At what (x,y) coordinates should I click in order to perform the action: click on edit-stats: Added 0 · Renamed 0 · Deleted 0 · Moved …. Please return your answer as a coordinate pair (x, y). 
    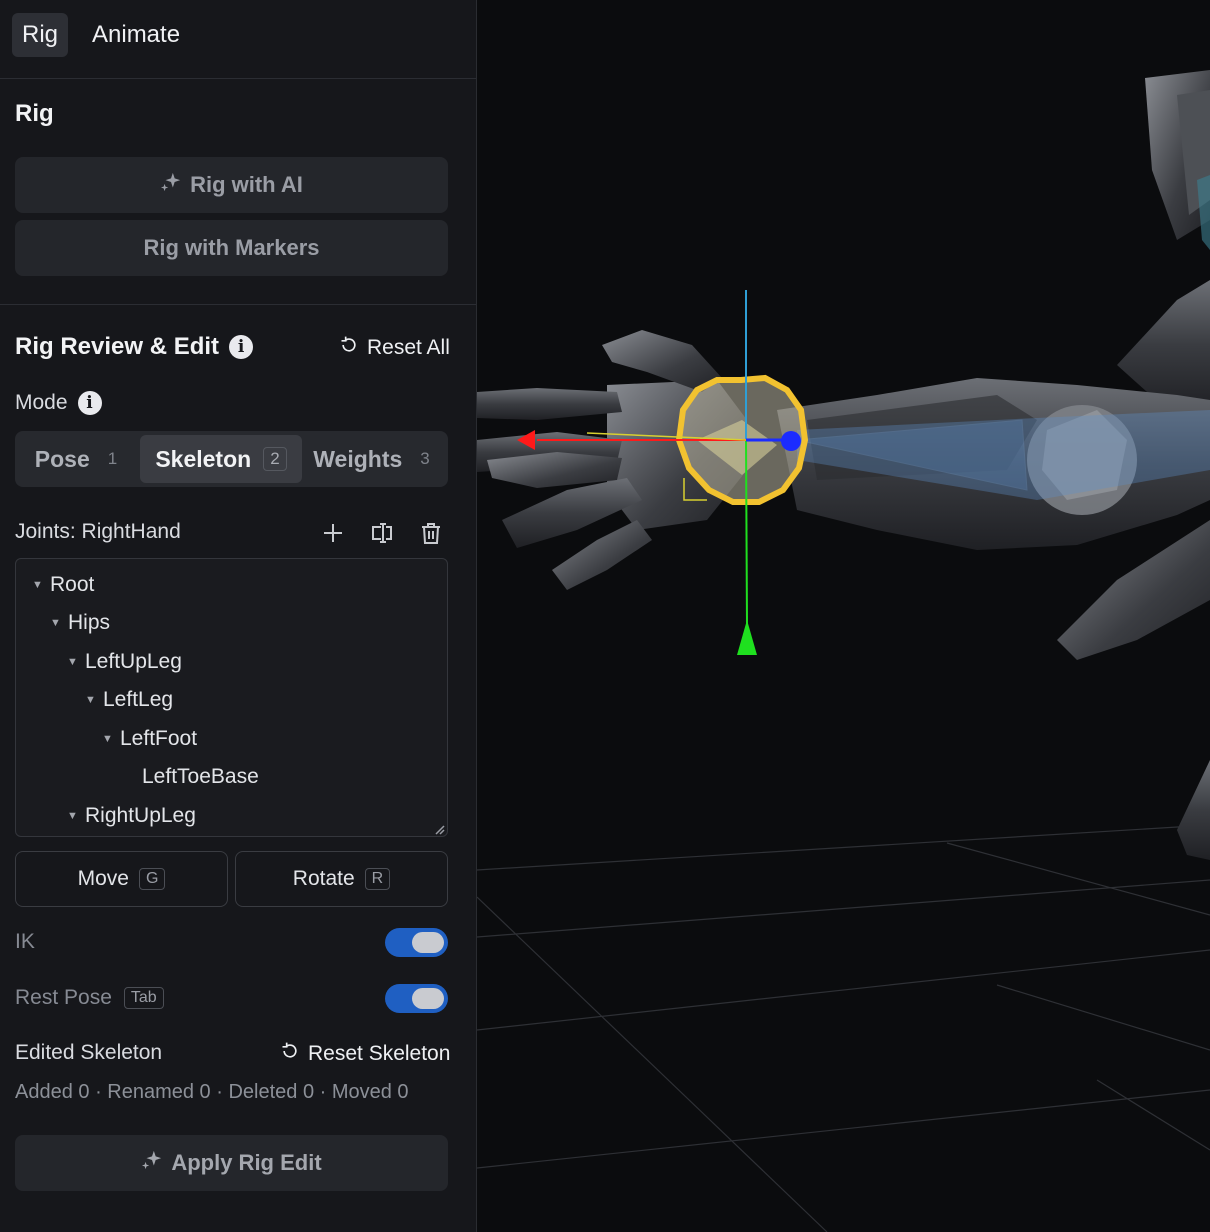
    Looking at the image, I should click on (212, 1092).